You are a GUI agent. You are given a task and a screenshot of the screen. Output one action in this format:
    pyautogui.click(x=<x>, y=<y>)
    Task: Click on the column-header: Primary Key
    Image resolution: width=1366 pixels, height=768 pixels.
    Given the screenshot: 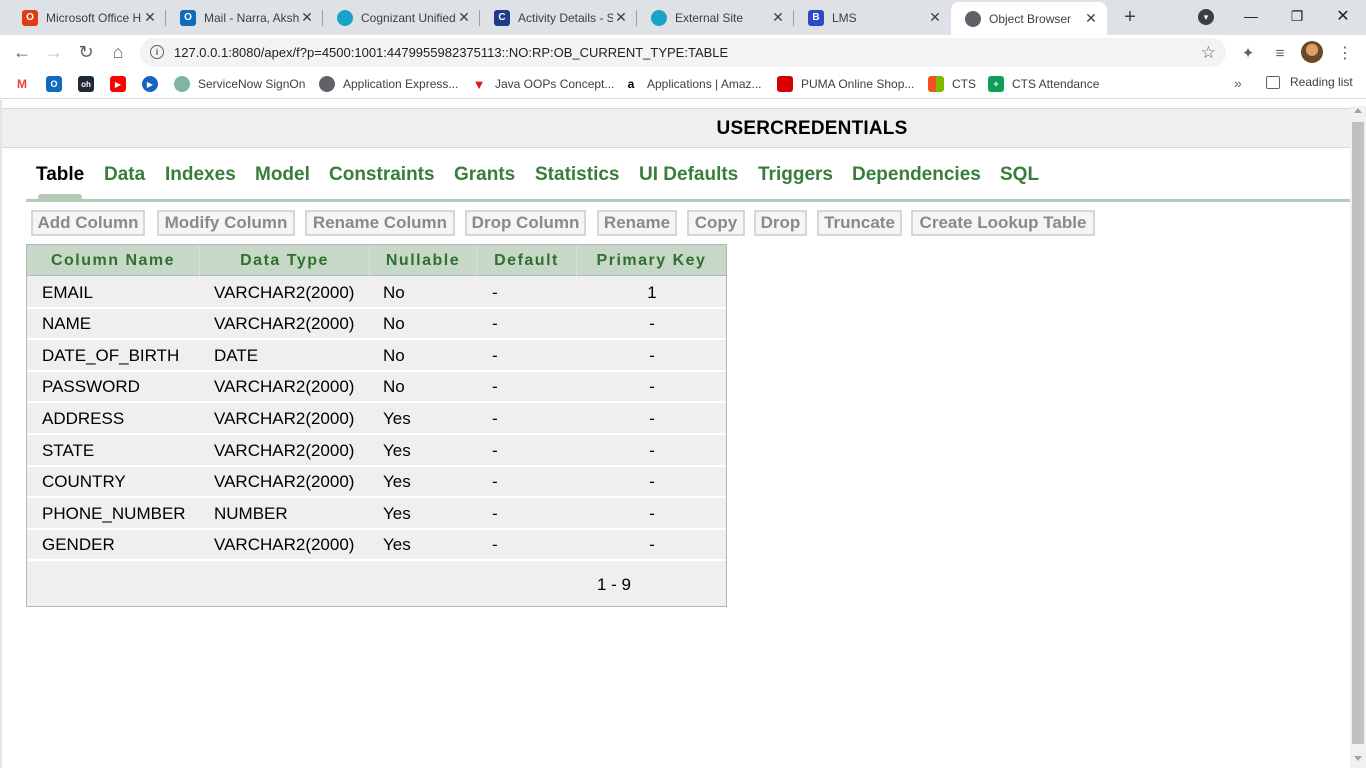 What is the action you would take?
    pyautogui.click(x=651, y=260)
    